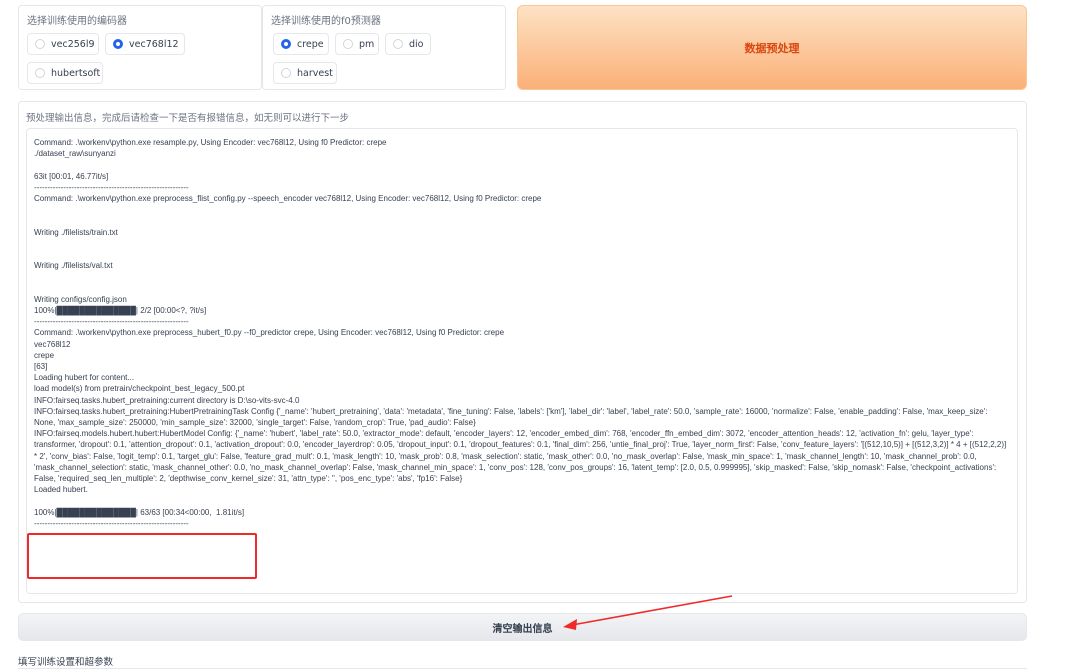  What do you see at coordinates (154, 44) in the screenshot?
I see `radio-label: vec768l12` at bounding box center [154, 44].